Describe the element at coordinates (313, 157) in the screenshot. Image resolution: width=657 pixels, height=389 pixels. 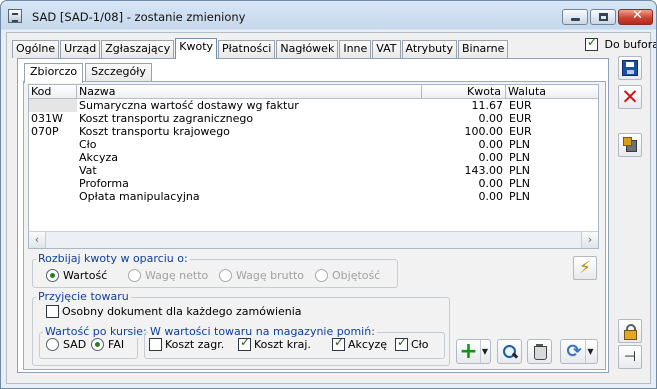
I see `table-row: Akcyza 0.00 PLN` at that location.